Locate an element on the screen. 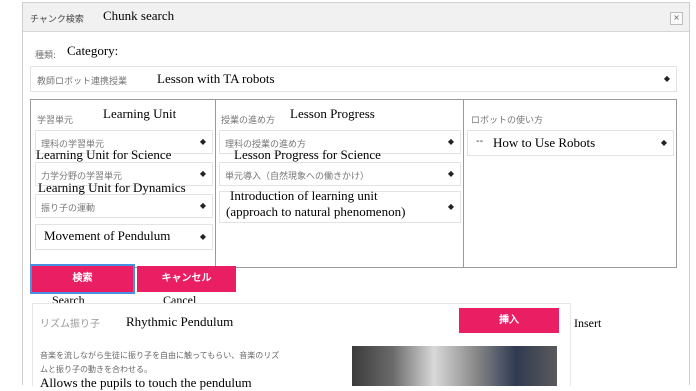  result-description-jp-line2: ムと振り子の動きを合わせる。 is located at coordinates (96, 369).